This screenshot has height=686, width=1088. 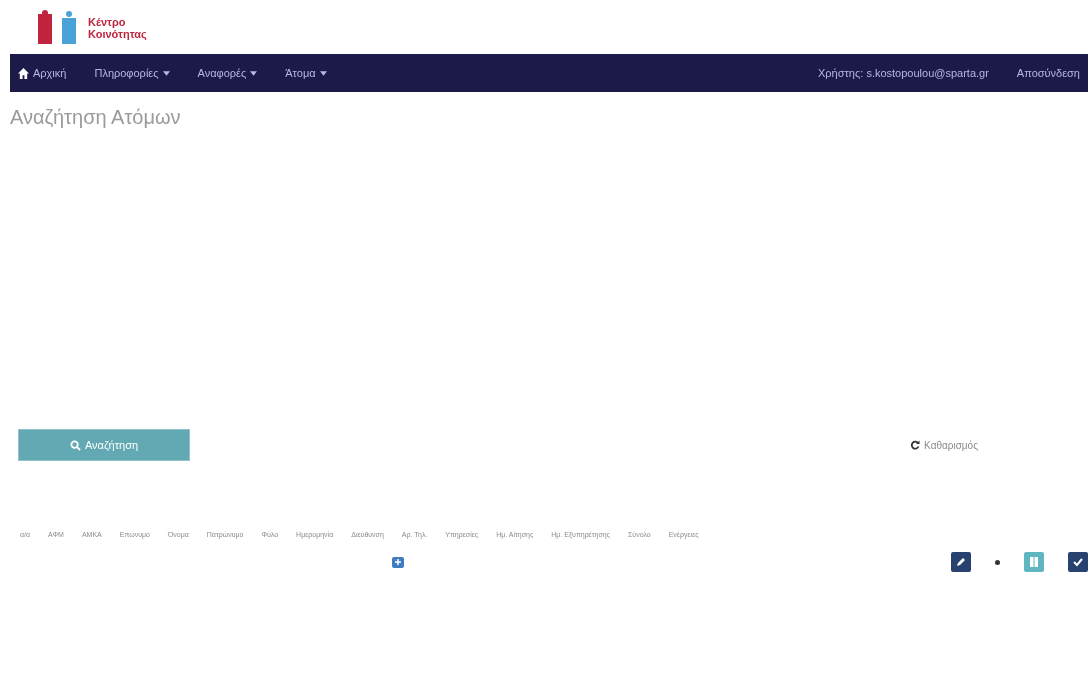 What do you see at coordinates (903, 73) in the screenshot?
I see `user-link: Χρήστης: s.kostopoulou@sparta.gr` at bounding box center [903, 73].